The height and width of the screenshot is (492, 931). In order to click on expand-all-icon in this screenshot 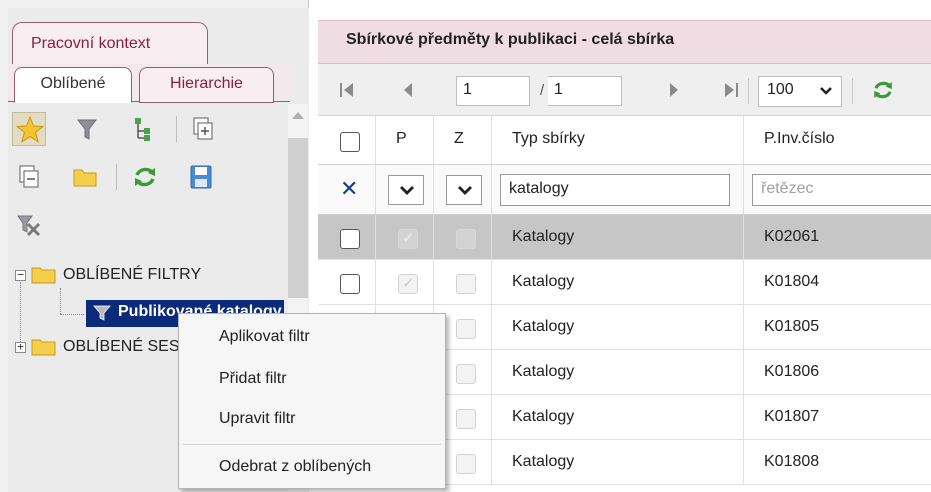, I will do `click(203, 128)`.